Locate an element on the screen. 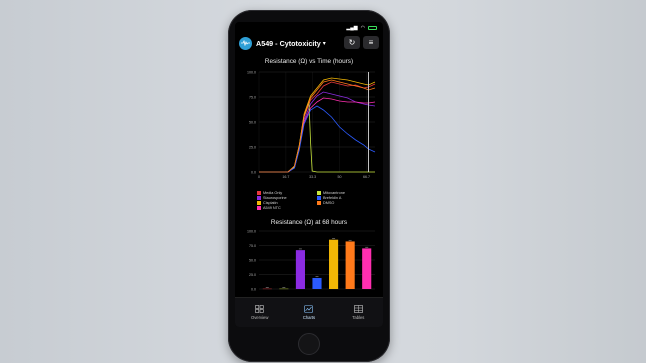 Image resolution: width=646 pixels, height=363 pixels. bar-chart: 0.0 25.0 50.0 75.0 100.0 is located at coordinates (311, 260).